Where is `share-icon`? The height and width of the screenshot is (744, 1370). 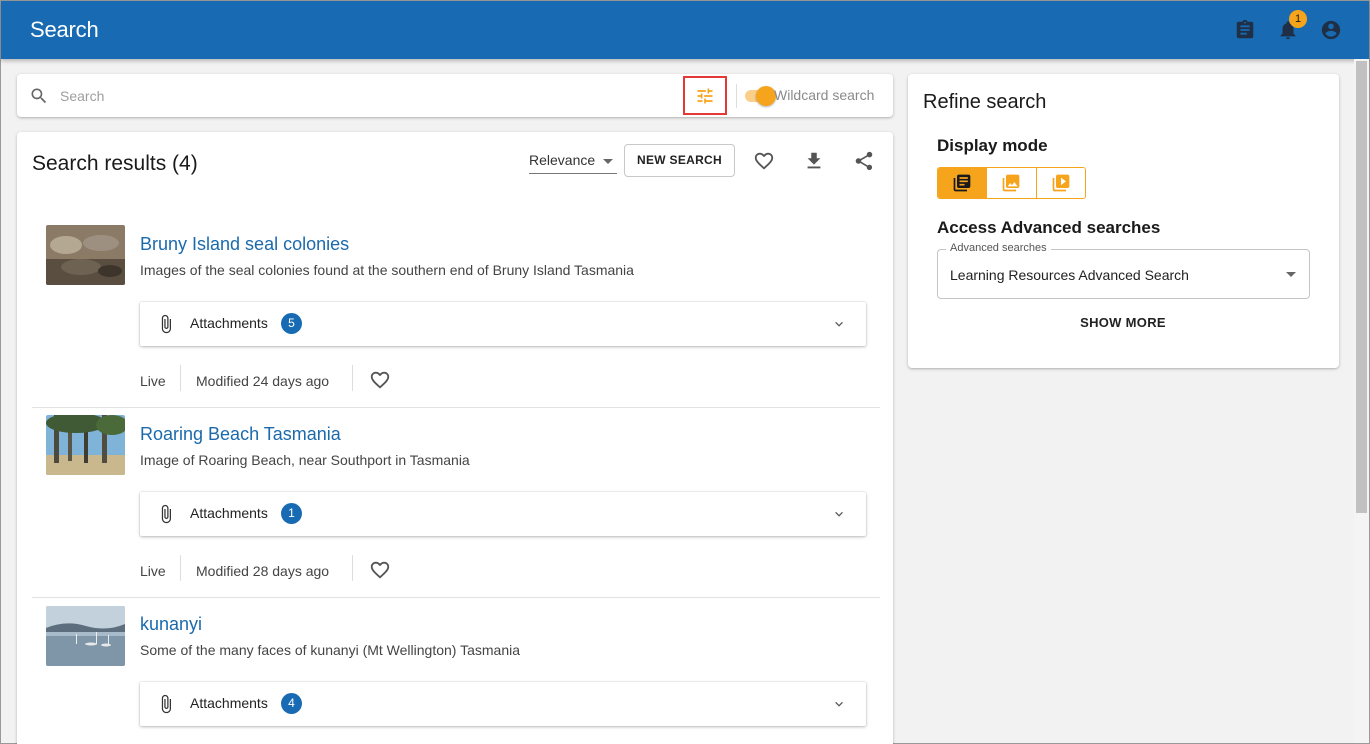
share-icon is located at coordinates (864, 161).